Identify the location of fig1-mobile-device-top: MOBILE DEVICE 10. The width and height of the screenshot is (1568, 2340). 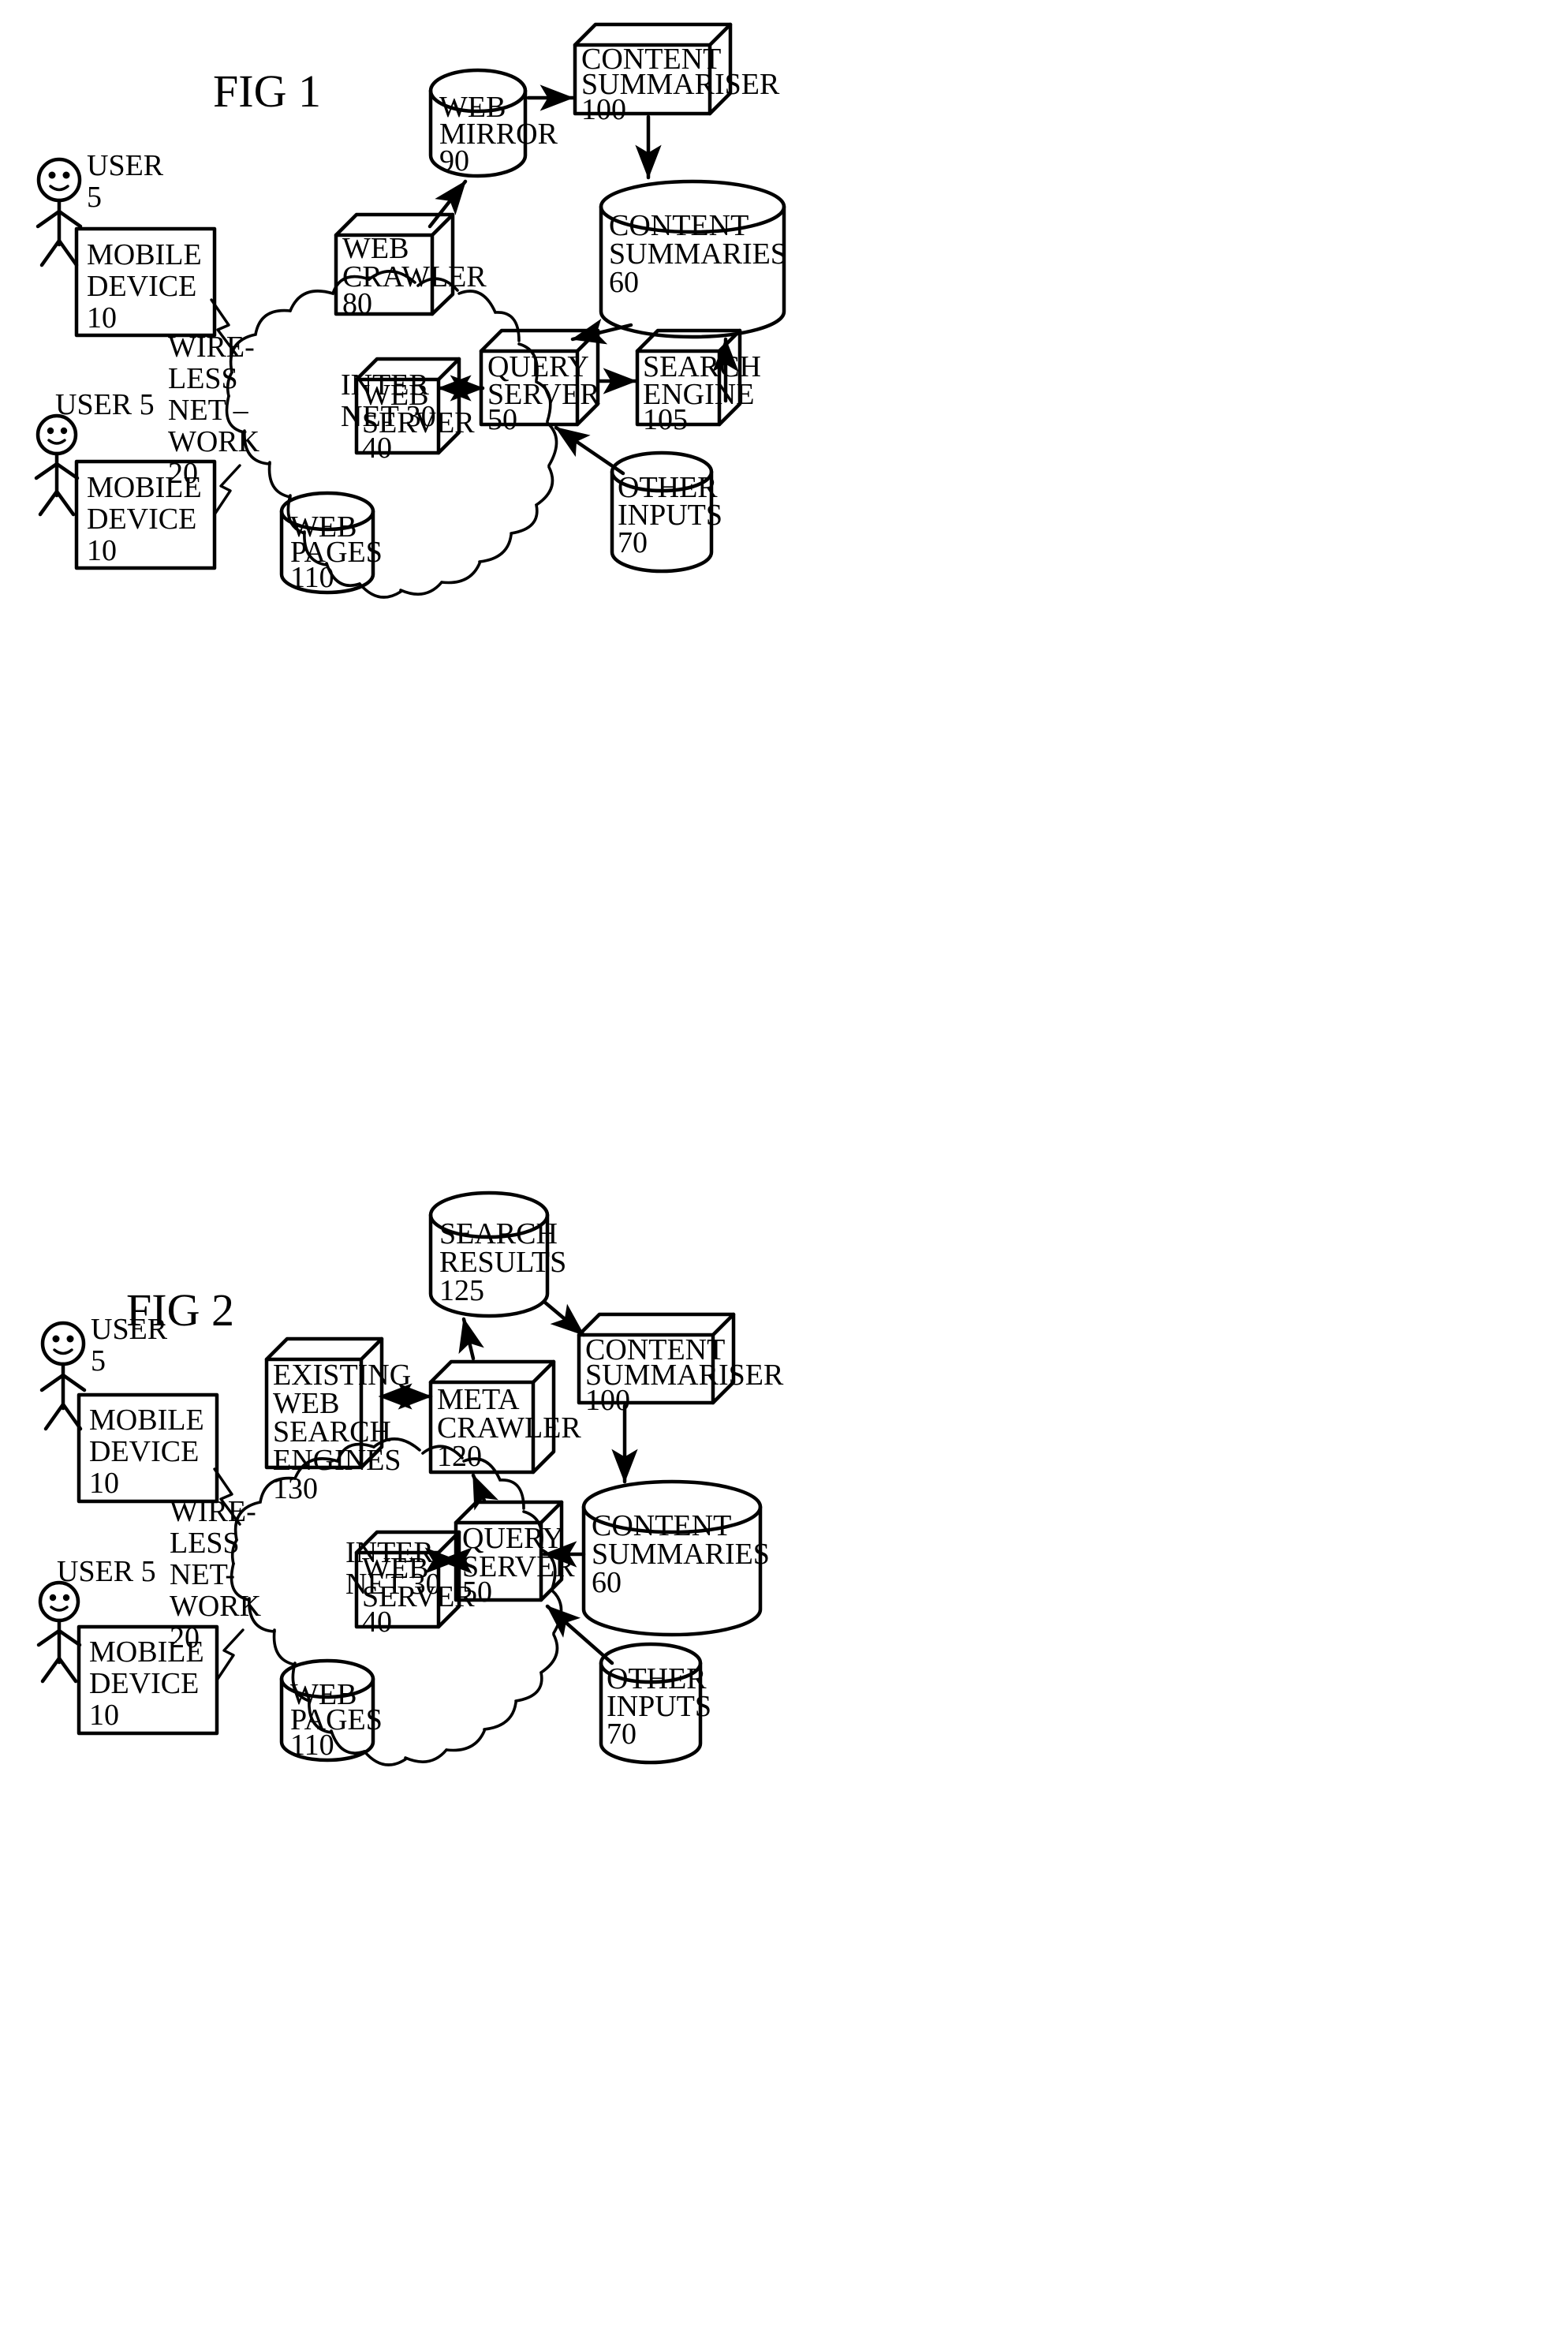
(145, 282).